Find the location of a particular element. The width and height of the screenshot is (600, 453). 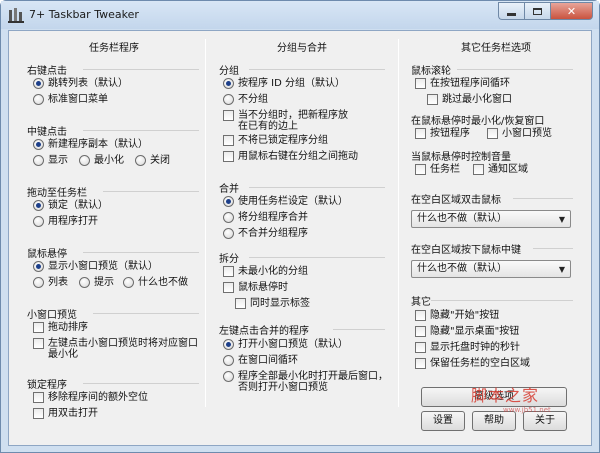

radio-use-taskbar-setting: 使用任务栏设定（默认） is located at coordinates (285, 202).